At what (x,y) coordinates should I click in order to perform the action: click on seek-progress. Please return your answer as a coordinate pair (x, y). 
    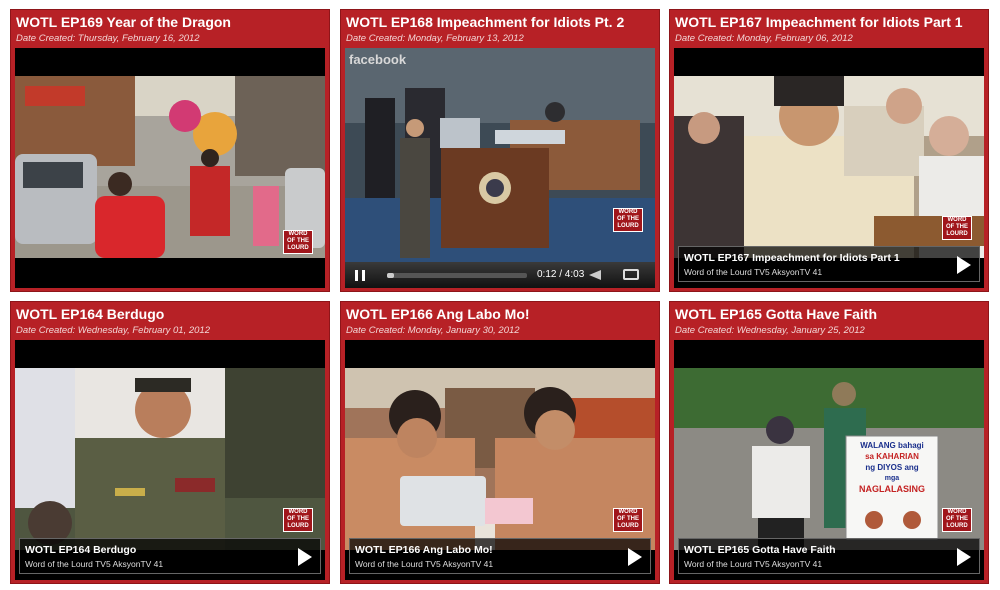
    Looking at the image, I should click on (390, 275).